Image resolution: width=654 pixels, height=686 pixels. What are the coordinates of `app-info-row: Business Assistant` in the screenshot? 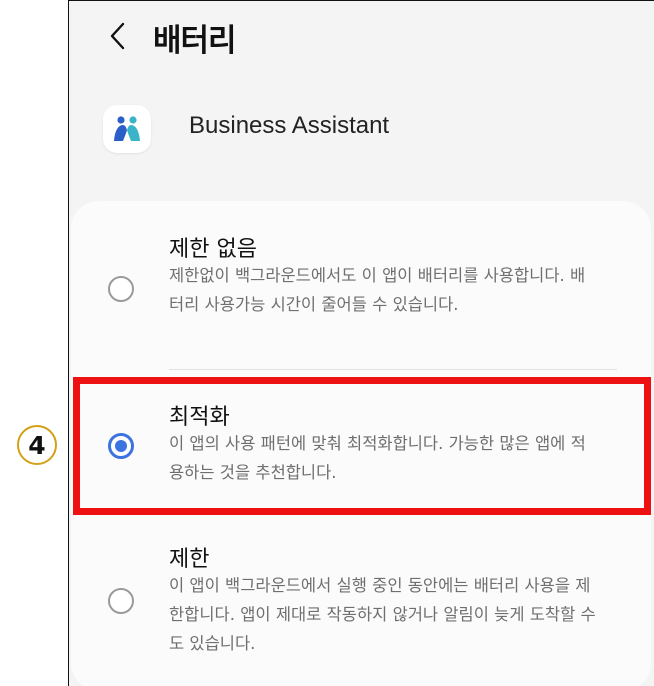 It's located at (363, 130).